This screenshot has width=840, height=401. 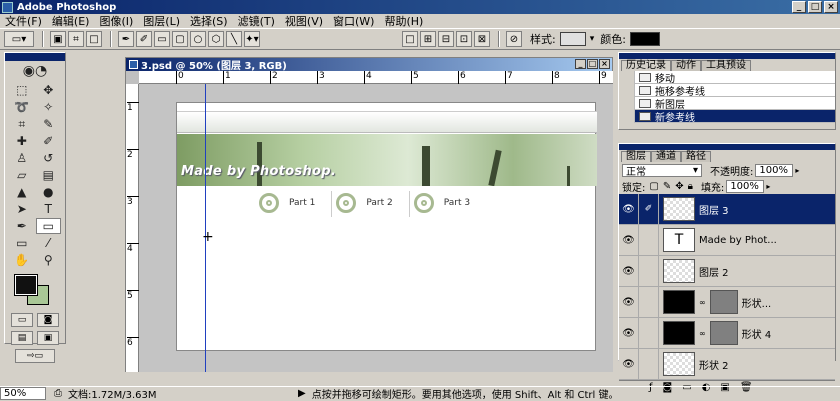 What do you see at coordinates (71, 21) in the screenshot?
I see `menu-edit: 编辑(E)` at bounding box center [71, 21].